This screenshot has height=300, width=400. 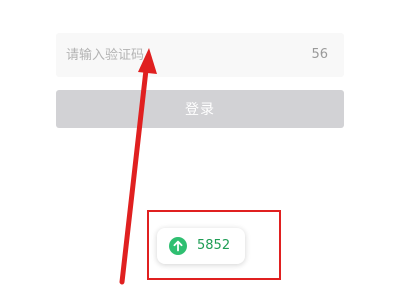 What do you see at coordinates (181, 55) in the screenshot?
I see `verification-code-input` at bounding box center [181, 55].